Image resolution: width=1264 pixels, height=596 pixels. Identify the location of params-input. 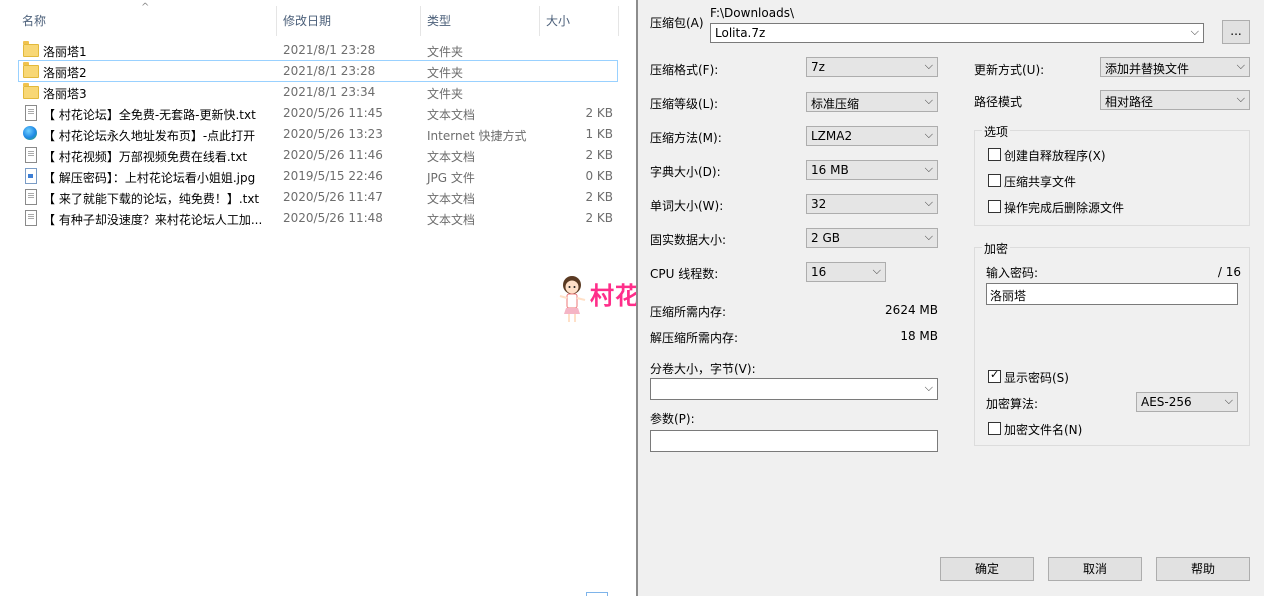
(794, 441).